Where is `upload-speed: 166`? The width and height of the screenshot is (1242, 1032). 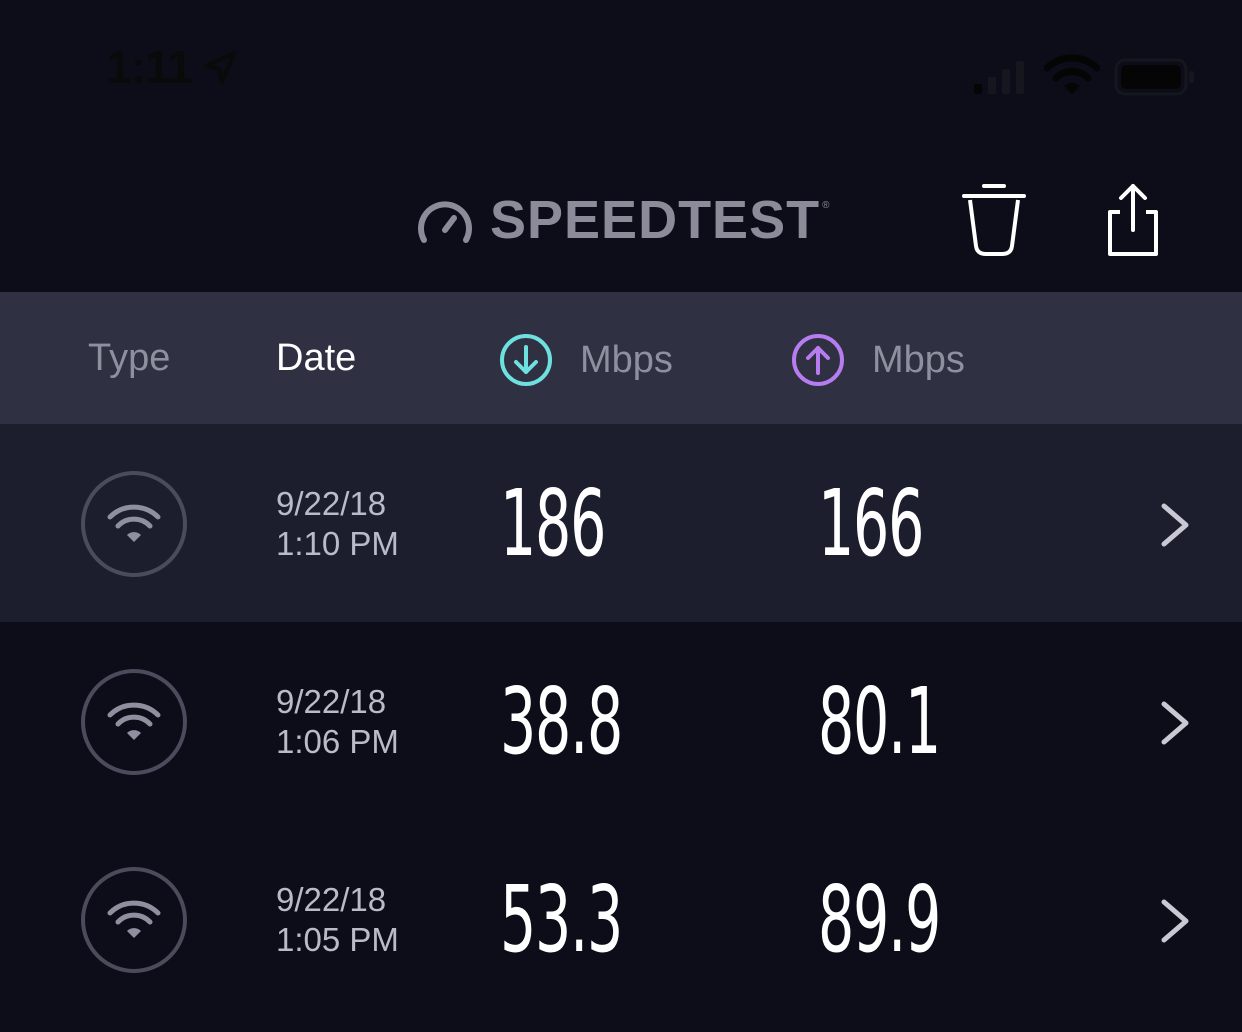
upload-speed: 166 is located at coordinates (871, 523).